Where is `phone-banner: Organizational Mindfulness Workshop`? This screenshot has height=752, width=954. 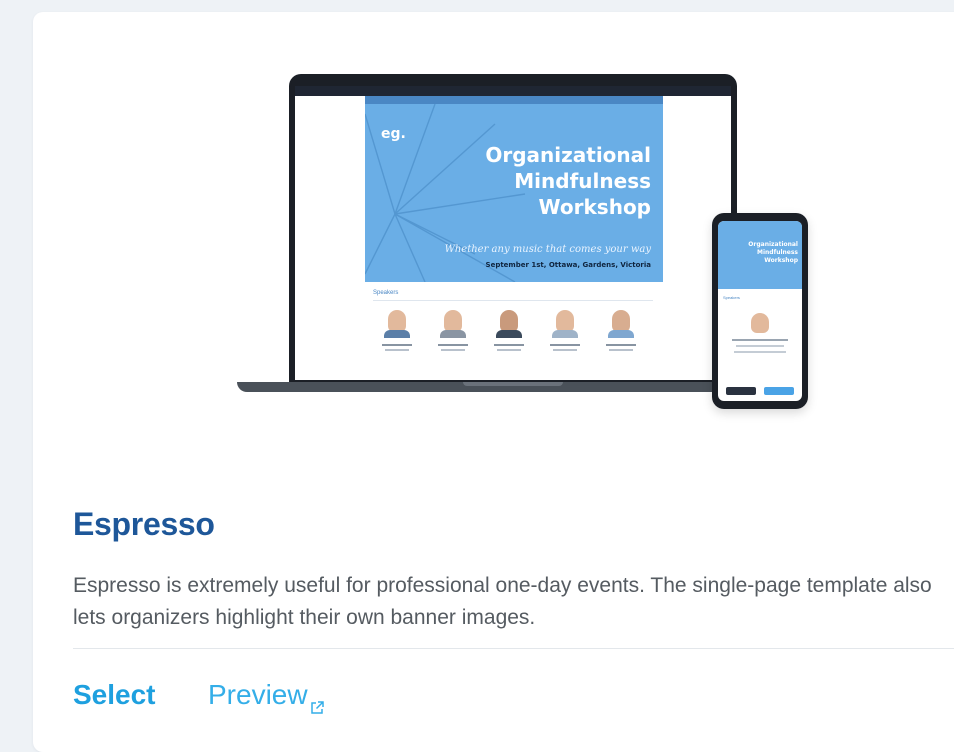 phone-banner: Organizational Mindfulness Workshop is located at coordinates (760, 255).